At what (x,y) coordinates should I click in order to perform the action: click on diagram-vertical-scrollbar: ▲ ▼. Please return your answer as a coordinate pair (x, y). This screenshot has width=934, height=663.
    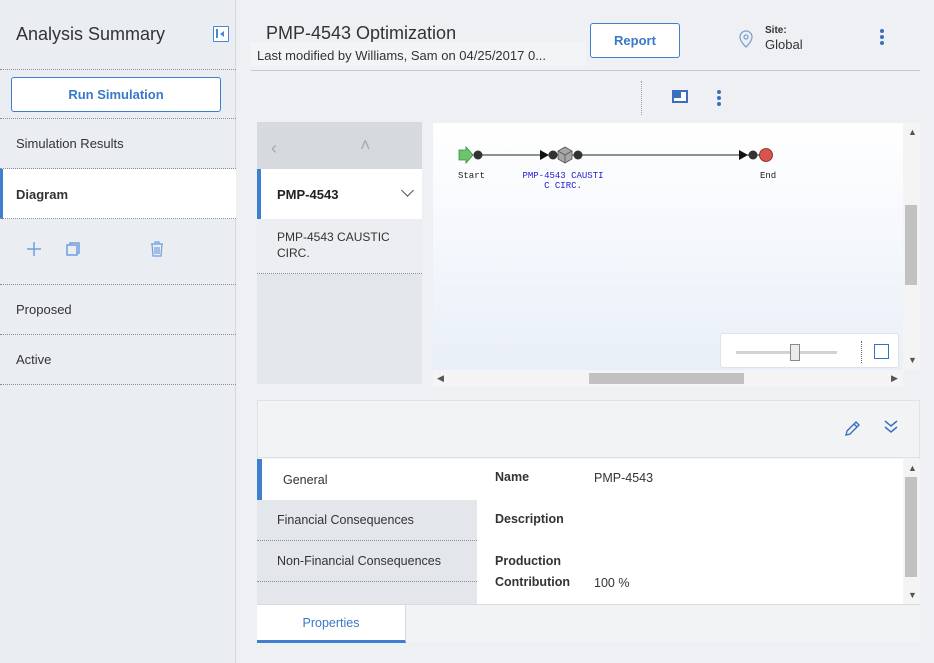
    Looking at the image, I should click on (911, 246).